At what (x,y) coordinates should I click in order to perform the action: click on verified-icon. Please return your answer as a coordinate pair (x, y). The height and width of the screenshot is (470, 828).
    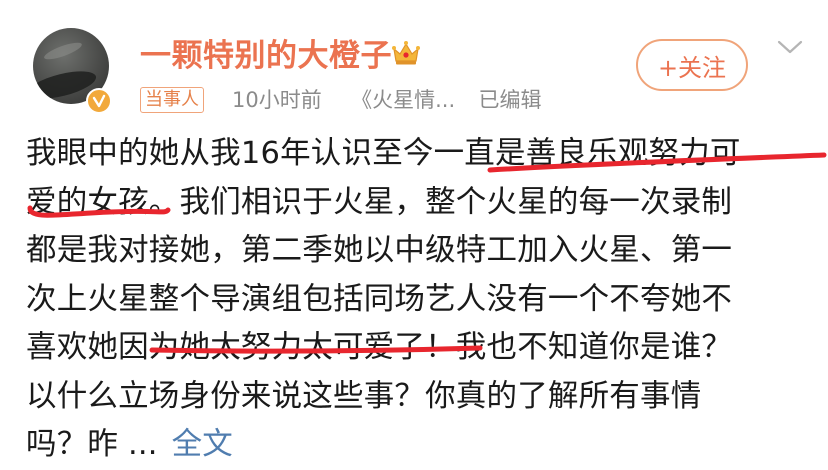
    Looking at the image, I should click on (99, 101).